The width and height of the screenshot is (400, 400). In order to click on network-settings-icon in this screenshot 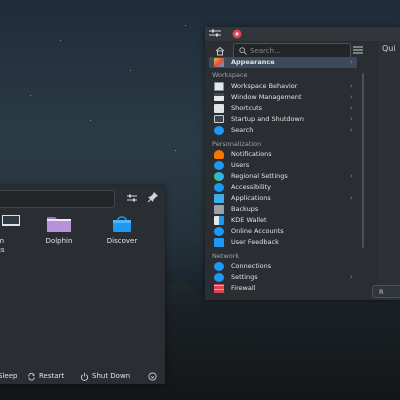, I will do `click(219, 277)`.